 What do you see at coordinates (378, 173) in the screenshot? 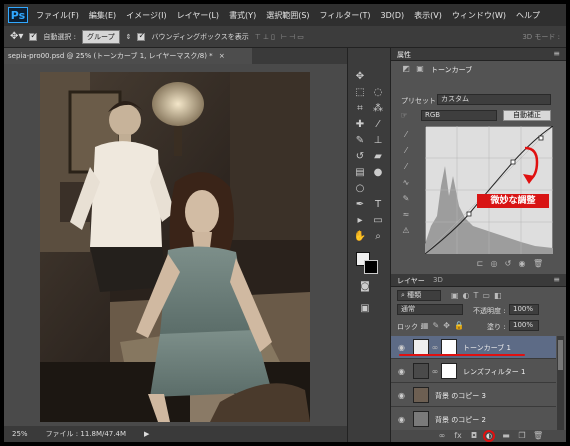
I see `blur-tool-icon: ●` at bounding box center [378, 173].